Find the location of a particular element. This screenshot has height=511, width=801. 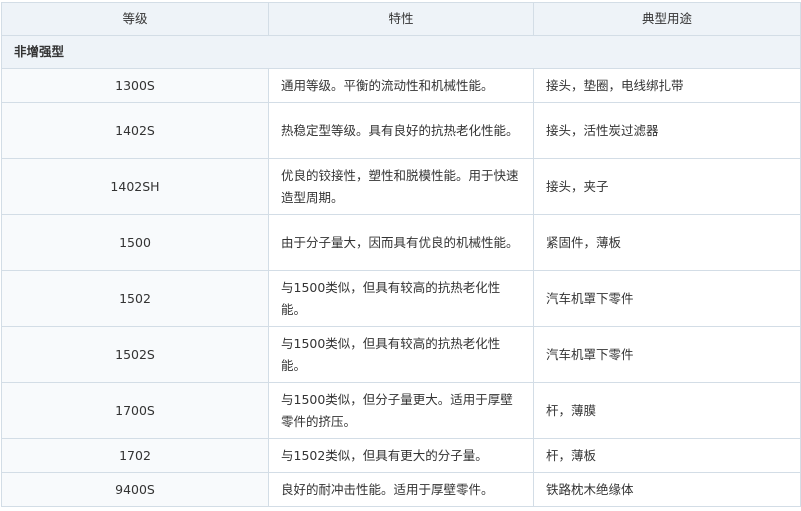

table-row: 1402S 热稳定型等级。具有良好的抗热老化性能。 接头，活性炭过滤器 is located at coordinates (401, 130).